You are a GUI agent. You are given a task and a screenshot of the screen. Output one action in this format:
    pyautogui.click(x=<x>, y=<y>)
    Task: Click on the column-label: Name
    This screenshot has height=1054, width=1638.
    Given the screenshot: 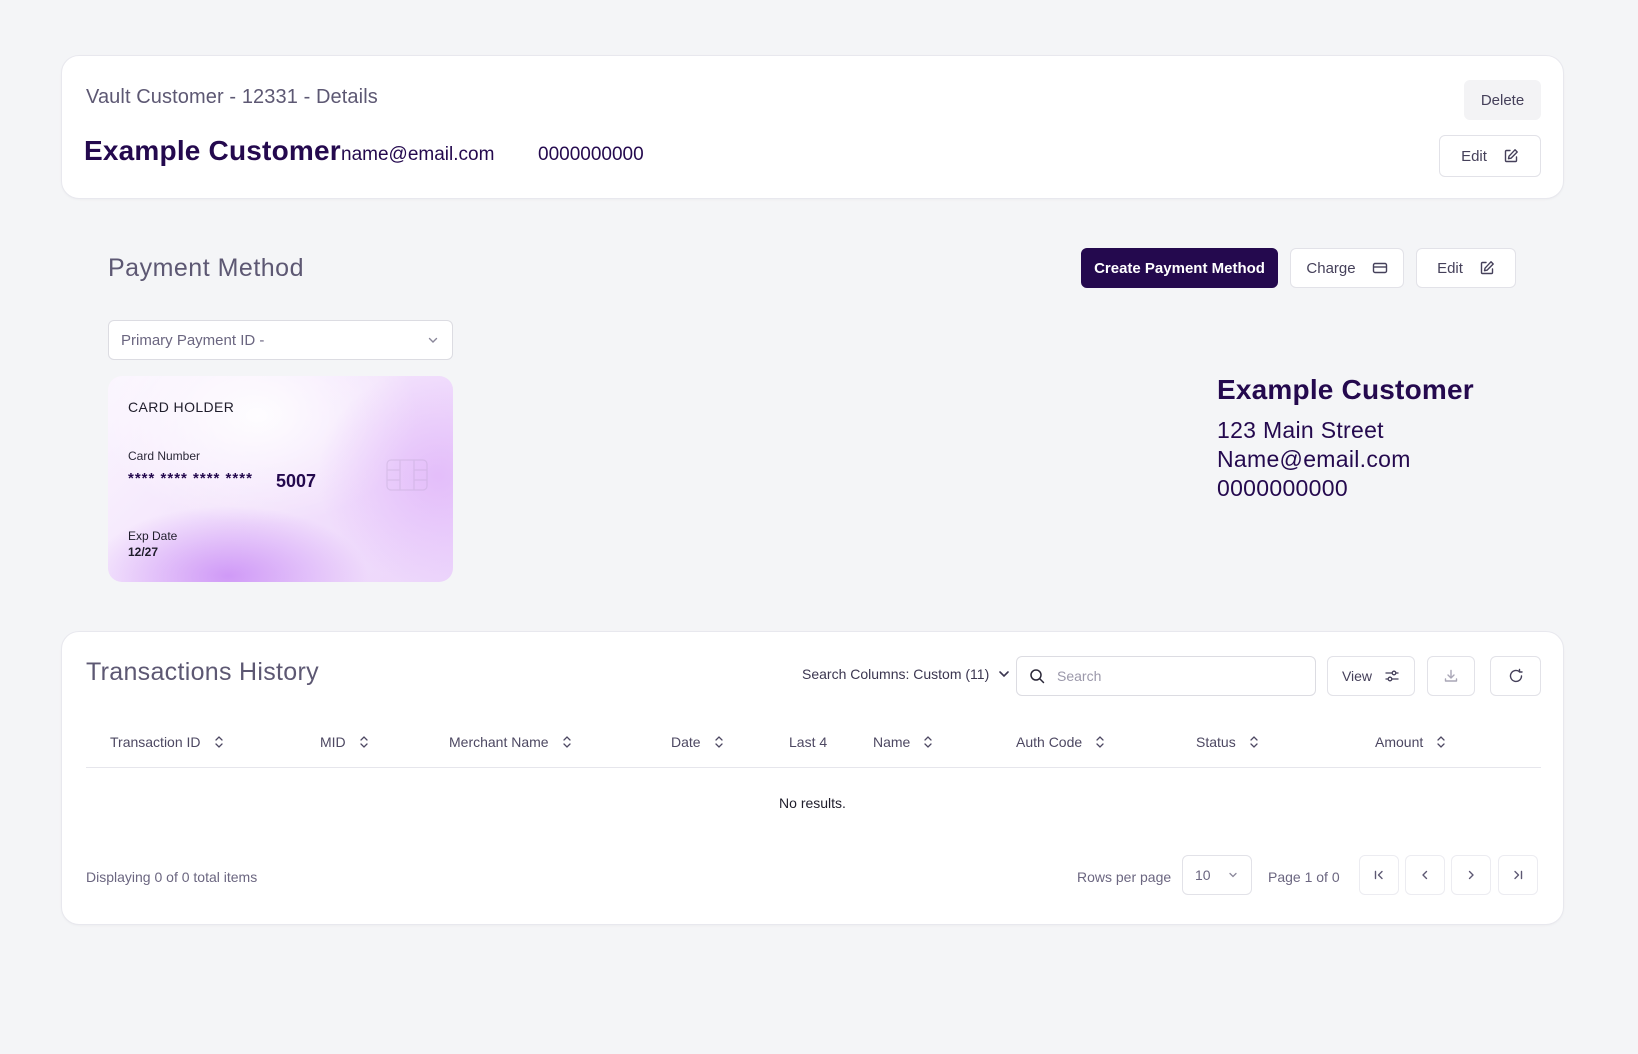 What is the action you would take?
    pyautogui.click(x=892, y=742)
    